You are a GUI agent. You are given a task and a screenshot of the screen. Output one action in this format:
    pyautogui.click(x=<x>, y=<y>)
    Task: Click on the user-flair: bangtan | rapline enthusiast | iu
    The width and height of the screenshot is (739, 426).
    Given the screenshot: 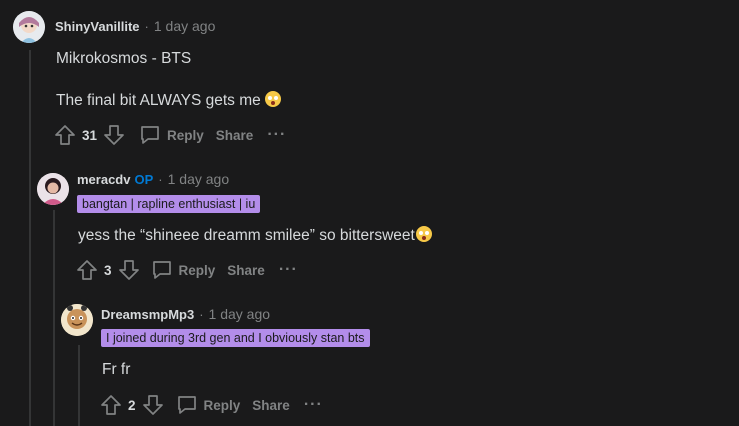 What is the action you would take?
    pyautogui.click(x=169, y=204)
    